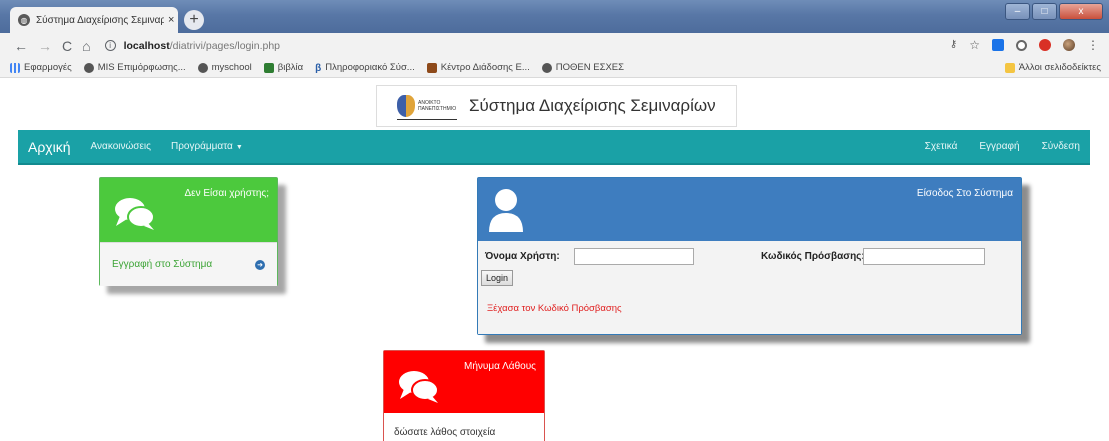  I want to click on books-icon, so click(268, 67).